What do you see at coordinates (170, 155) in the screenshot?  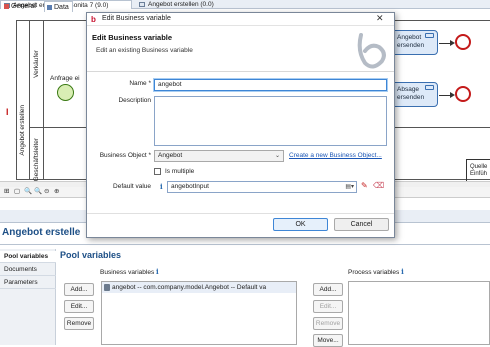 I see `business-object-value: Angebot` at bounding box center [170, 155].